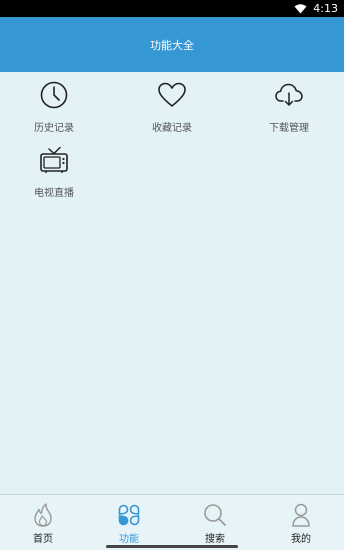  I want to click on feature-label: 收藏记录, so click(172, 128).